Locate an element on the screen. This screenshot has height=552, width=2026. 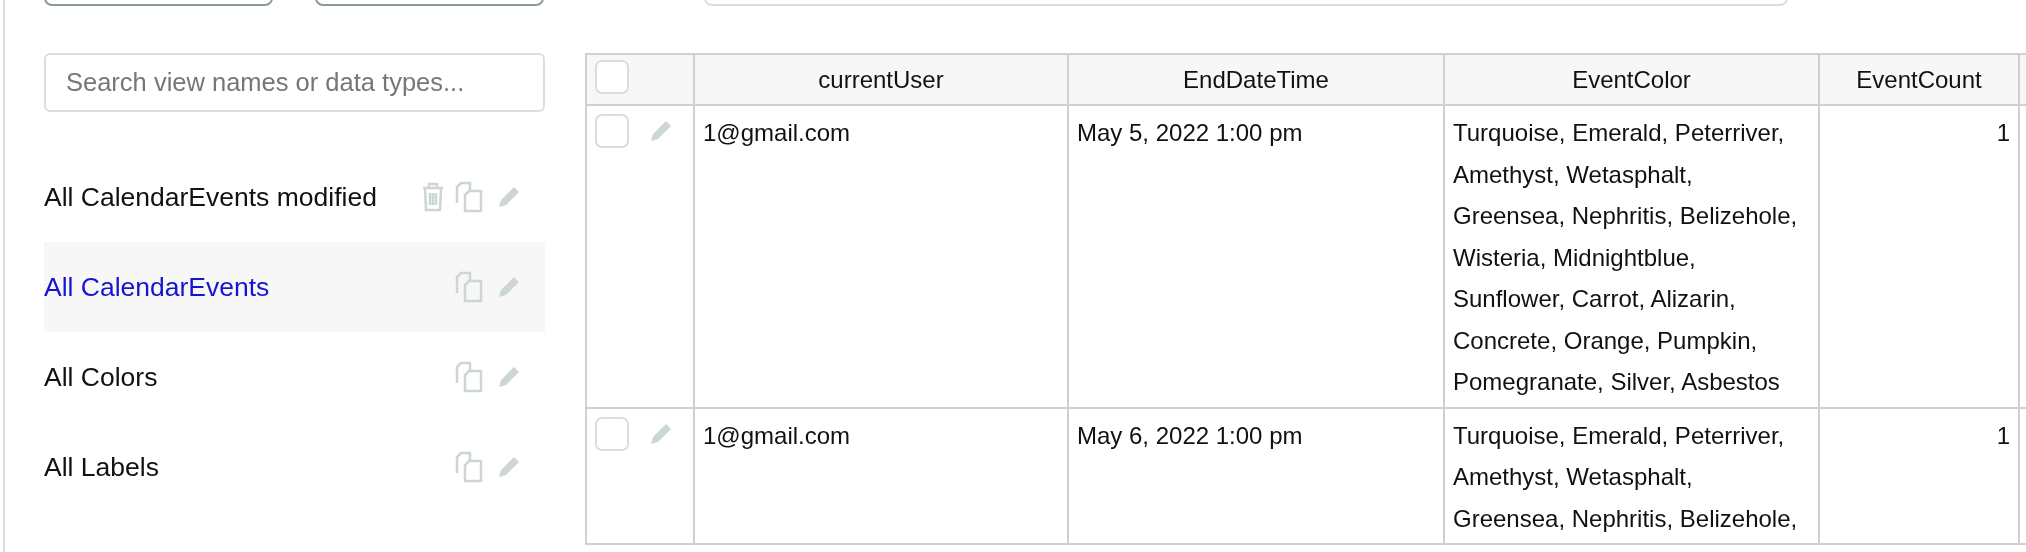
view-item: All CalendarEvents is located at coordinates (294, 287).